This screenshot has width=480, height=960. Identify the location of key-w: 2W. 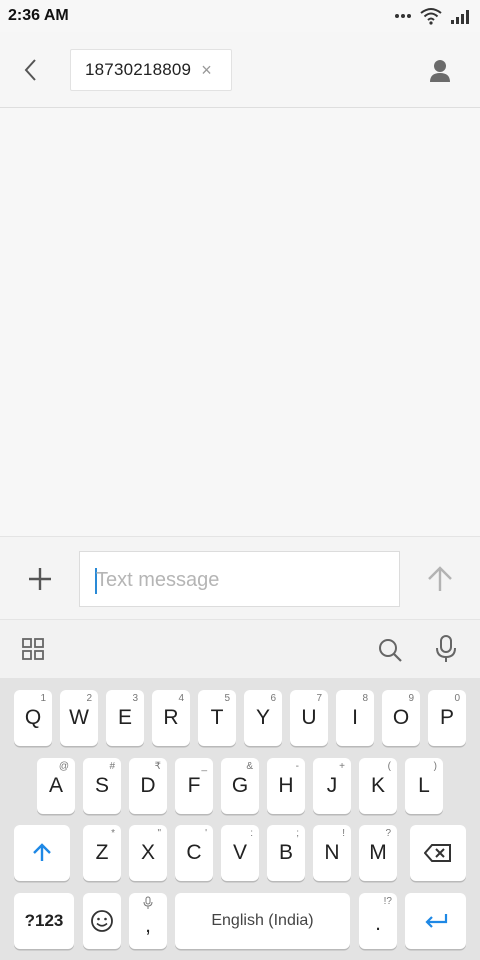
(79, 718).